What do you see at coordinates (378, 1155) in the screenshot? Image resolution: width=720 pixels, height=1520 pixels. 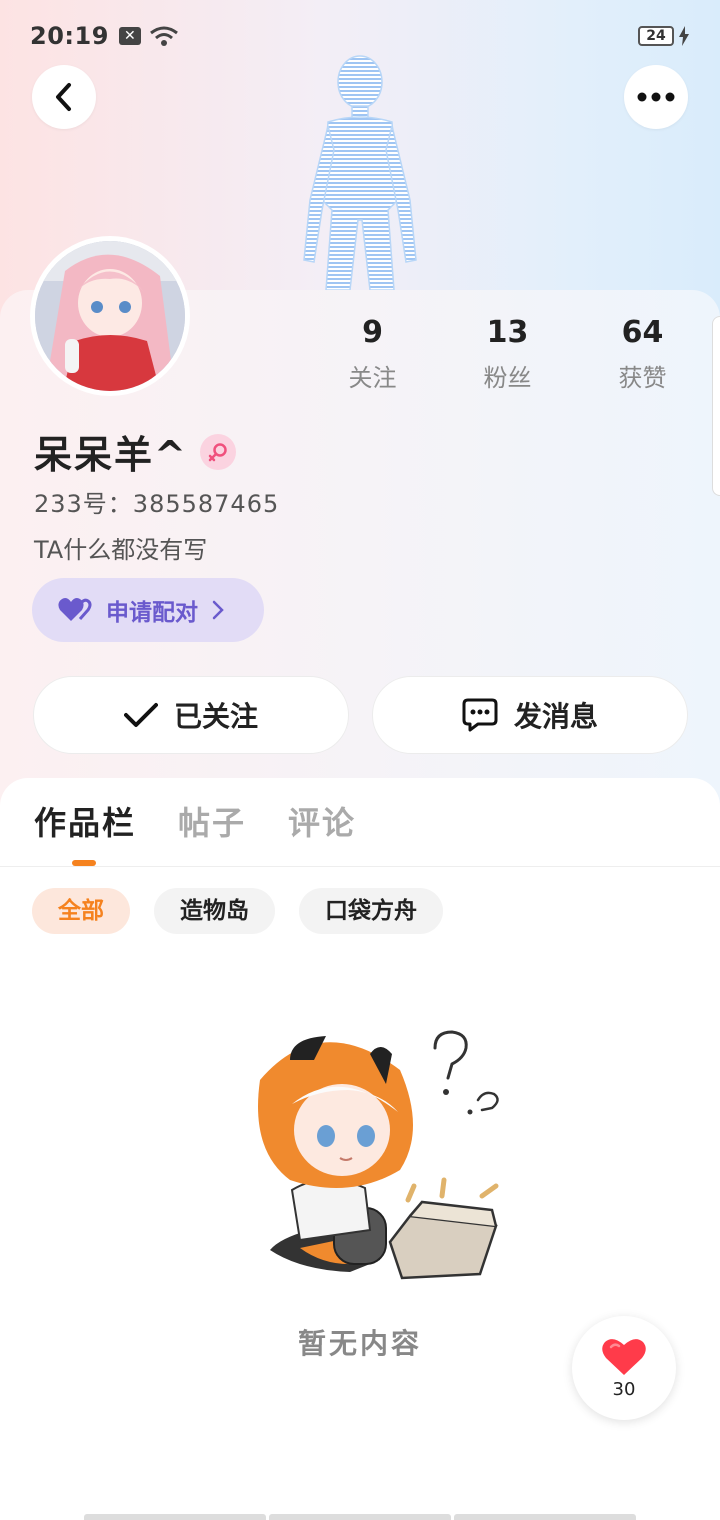 I see `empty-state-illustration` at bounding box center [378, 1155].